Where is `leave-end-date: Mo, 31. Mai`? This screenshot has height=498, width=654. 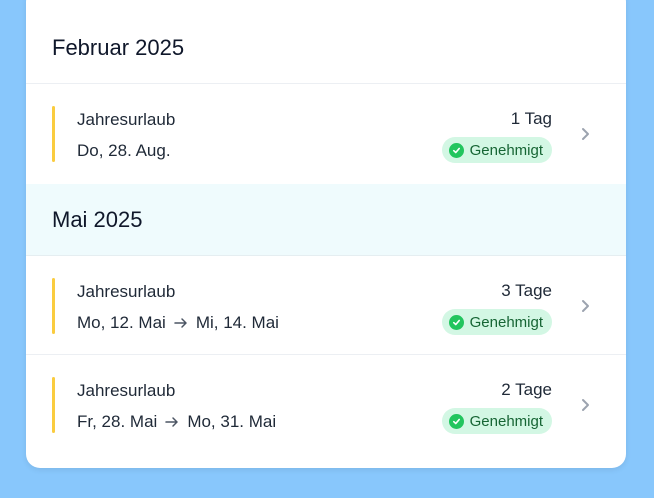
leave-end-date: Mo, 31. Mai is located at coordinates (232, 421).